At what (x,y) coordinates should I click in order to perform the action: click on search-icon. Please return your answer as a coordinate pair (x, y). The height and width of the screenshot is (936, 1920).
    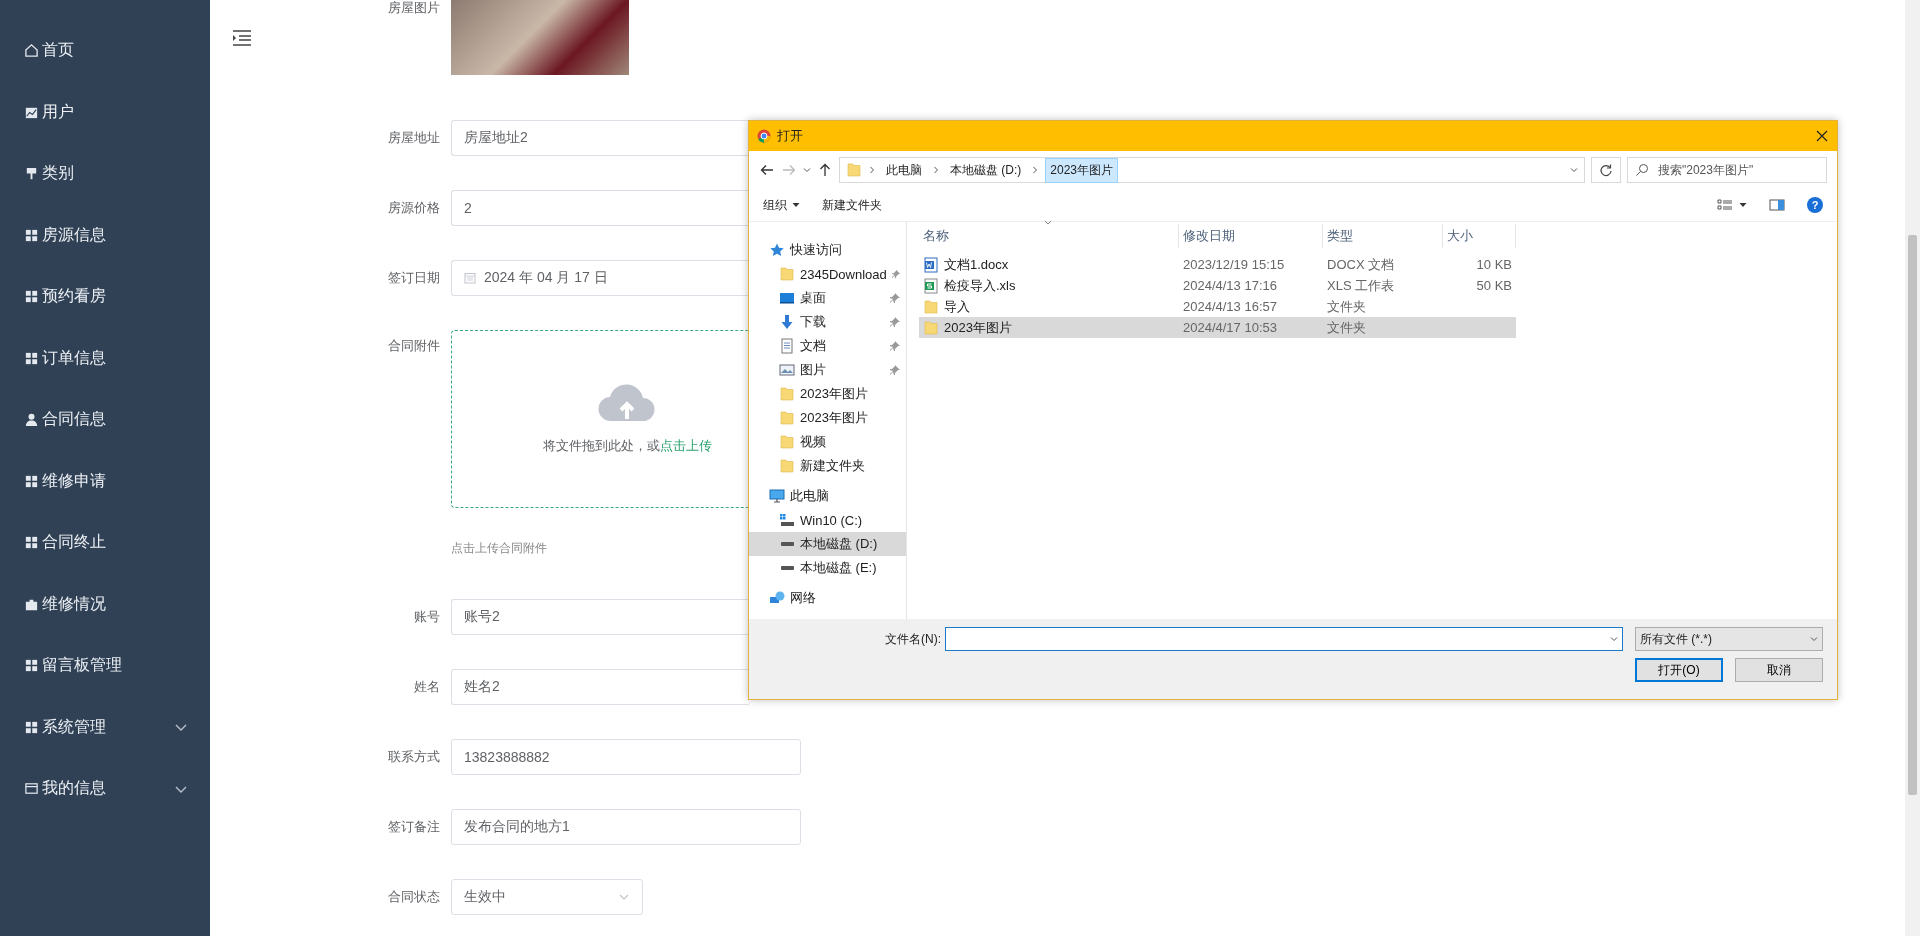
    Looking at the image, I should click on (1642, 170).